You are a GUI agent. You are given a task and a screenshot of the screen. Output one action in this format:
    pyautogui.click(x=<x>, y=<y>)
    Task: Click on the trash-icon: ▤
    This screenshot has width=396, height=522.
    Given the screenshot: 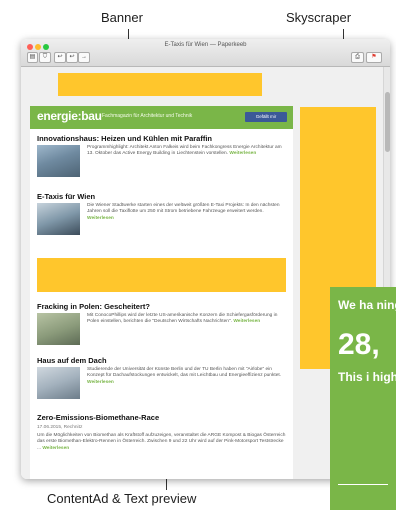 What is the action you would take?
    pyautogui.click(x=32, y=57)
    